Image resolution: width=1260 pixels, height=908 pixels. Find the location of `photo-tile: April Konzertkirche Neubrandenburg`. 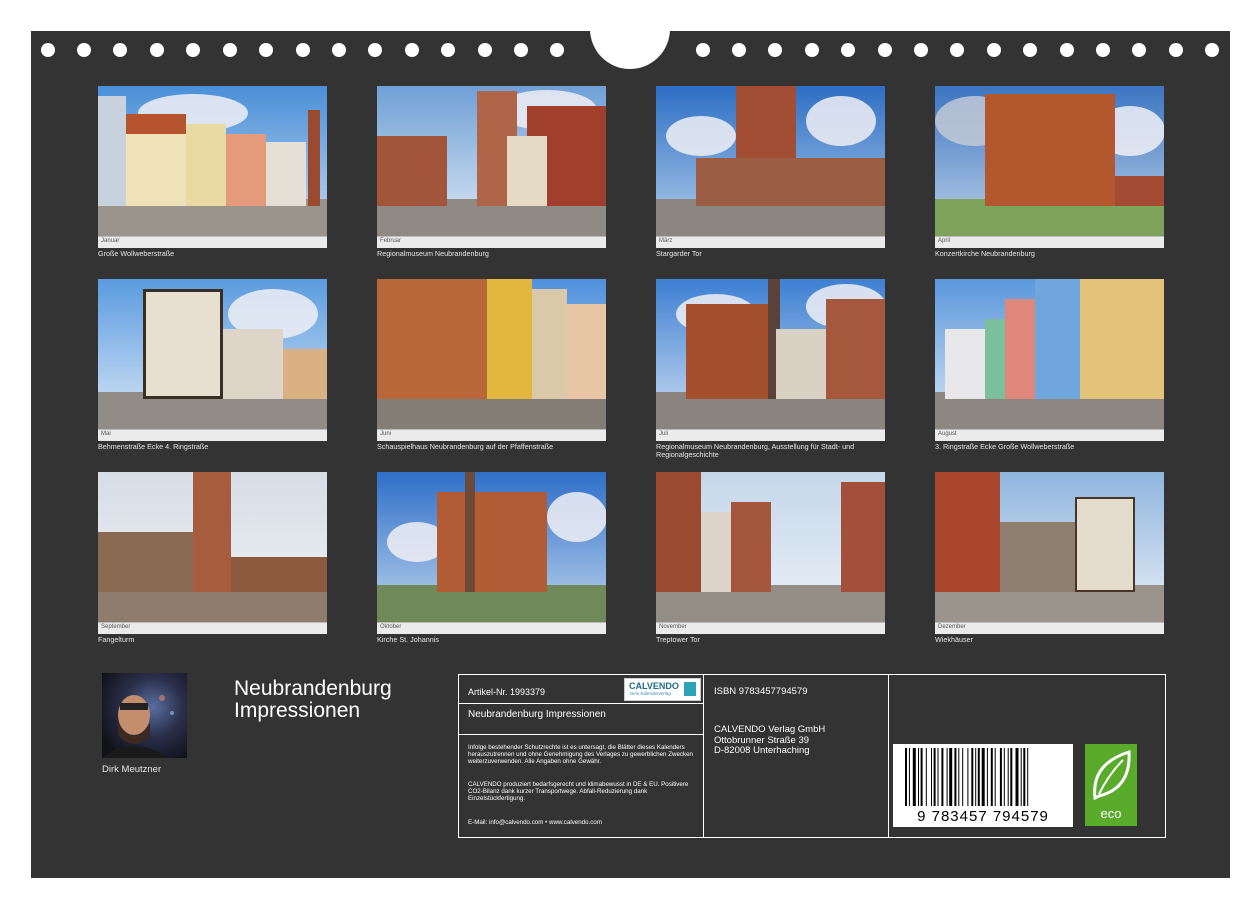

photo-tile: April Konzertkirche Neubrandenburg is located at coordinates (1049, 172).